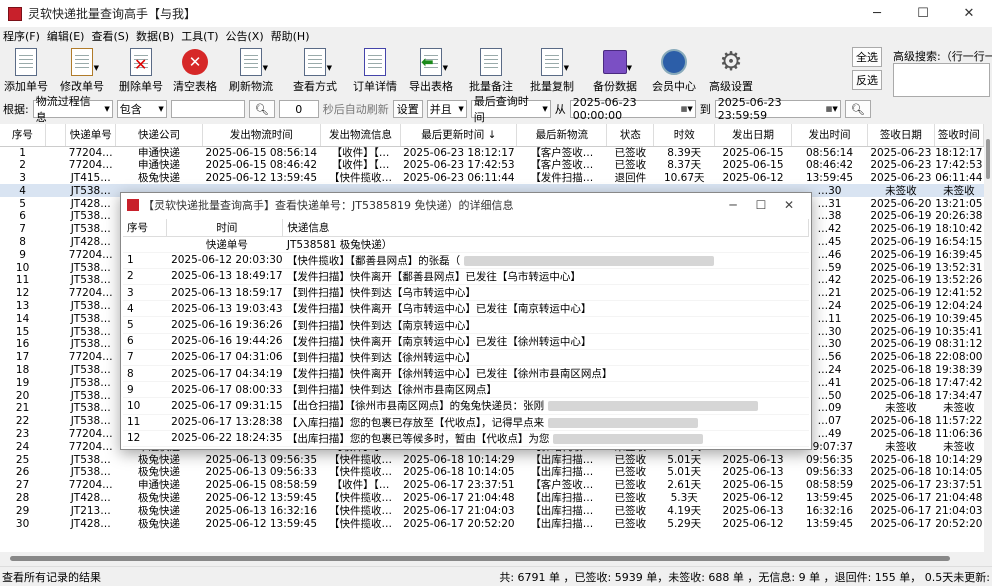 This screenshot has width=992, height=586. What do you see at coordinates (959, 191) in the screenshot?
I see `table-cell: 未签收` at bounding box center [959, 191].